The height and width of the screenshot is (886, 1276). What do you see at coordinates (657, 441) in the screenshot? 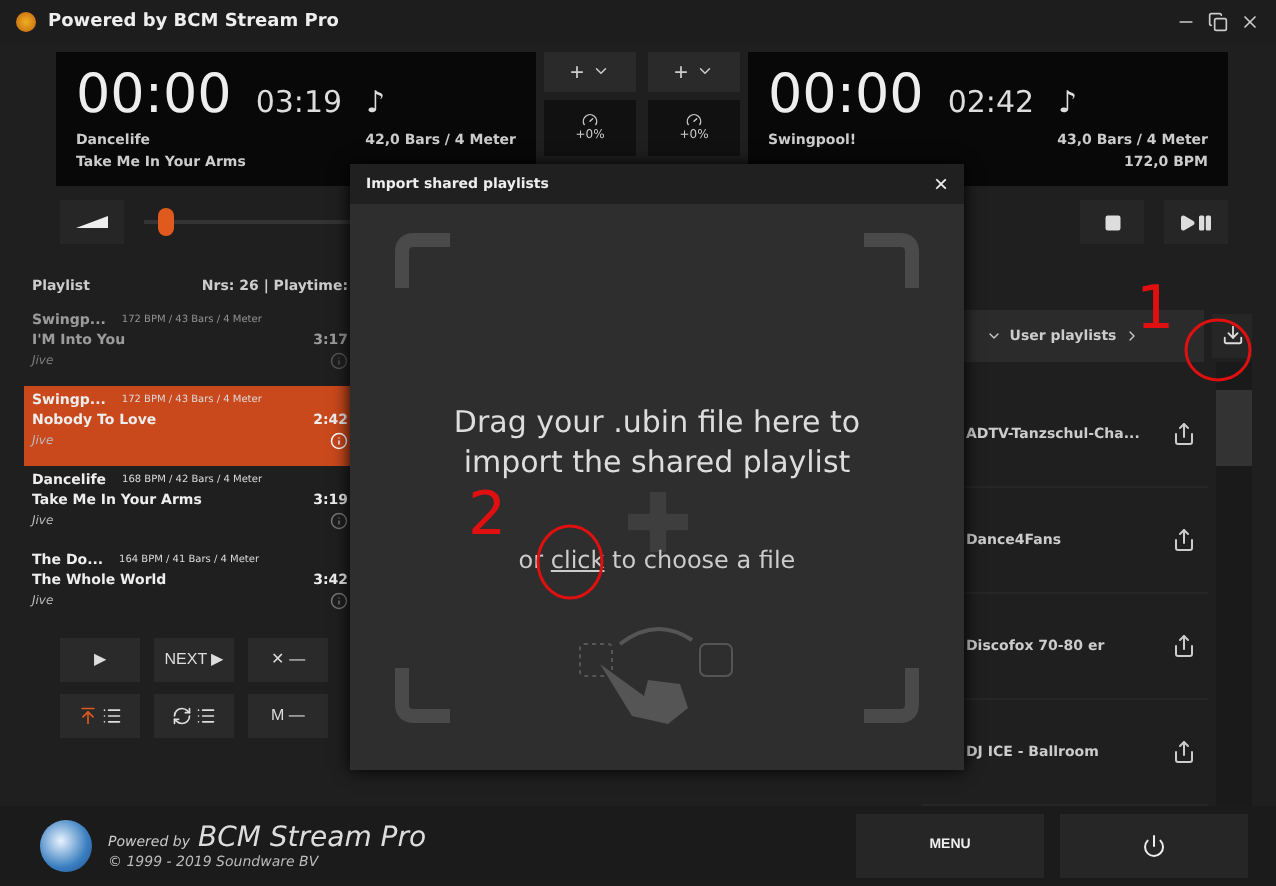
I see `drop-instructions: Drag your .ubin file here to import the shared playlist` at bounding box center [657, 441].